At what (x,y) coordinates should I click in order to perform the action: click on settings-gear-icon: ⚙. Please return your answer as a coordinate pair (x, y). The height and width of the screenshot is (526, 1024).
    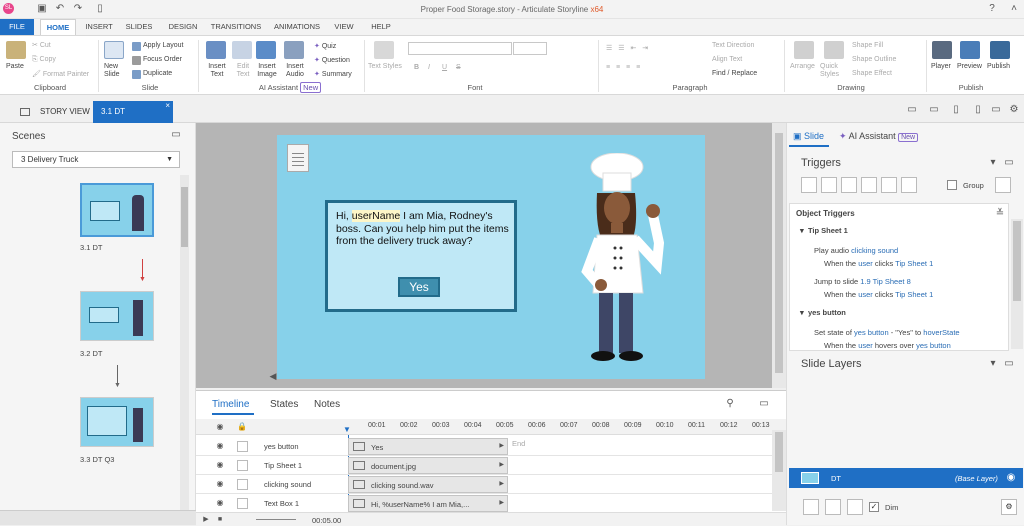
    Looking at the image, I should click on (1014, 110).